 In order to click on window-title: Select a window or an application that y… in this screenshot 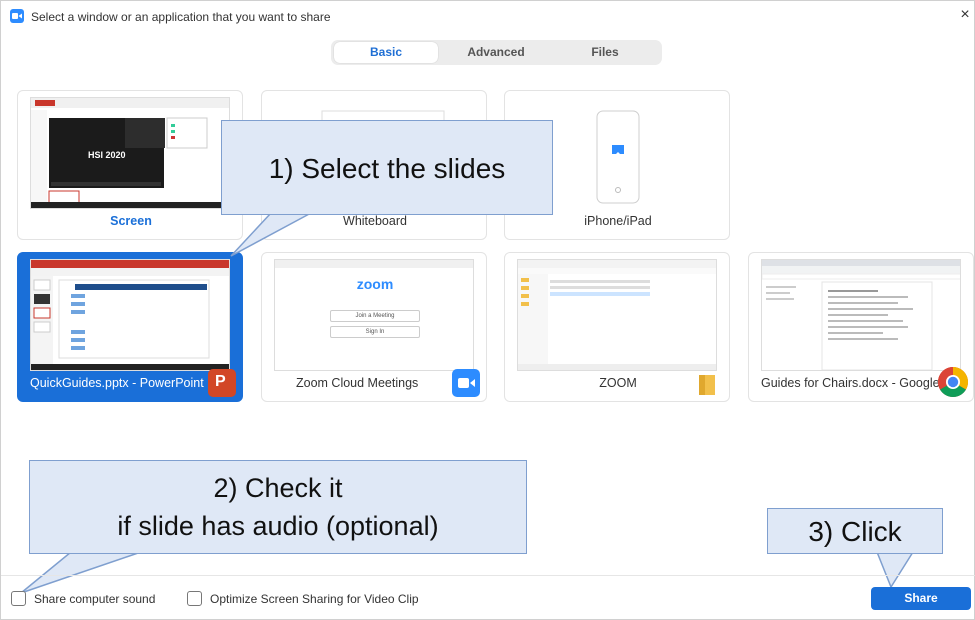, I will do `click(181, 17)`.